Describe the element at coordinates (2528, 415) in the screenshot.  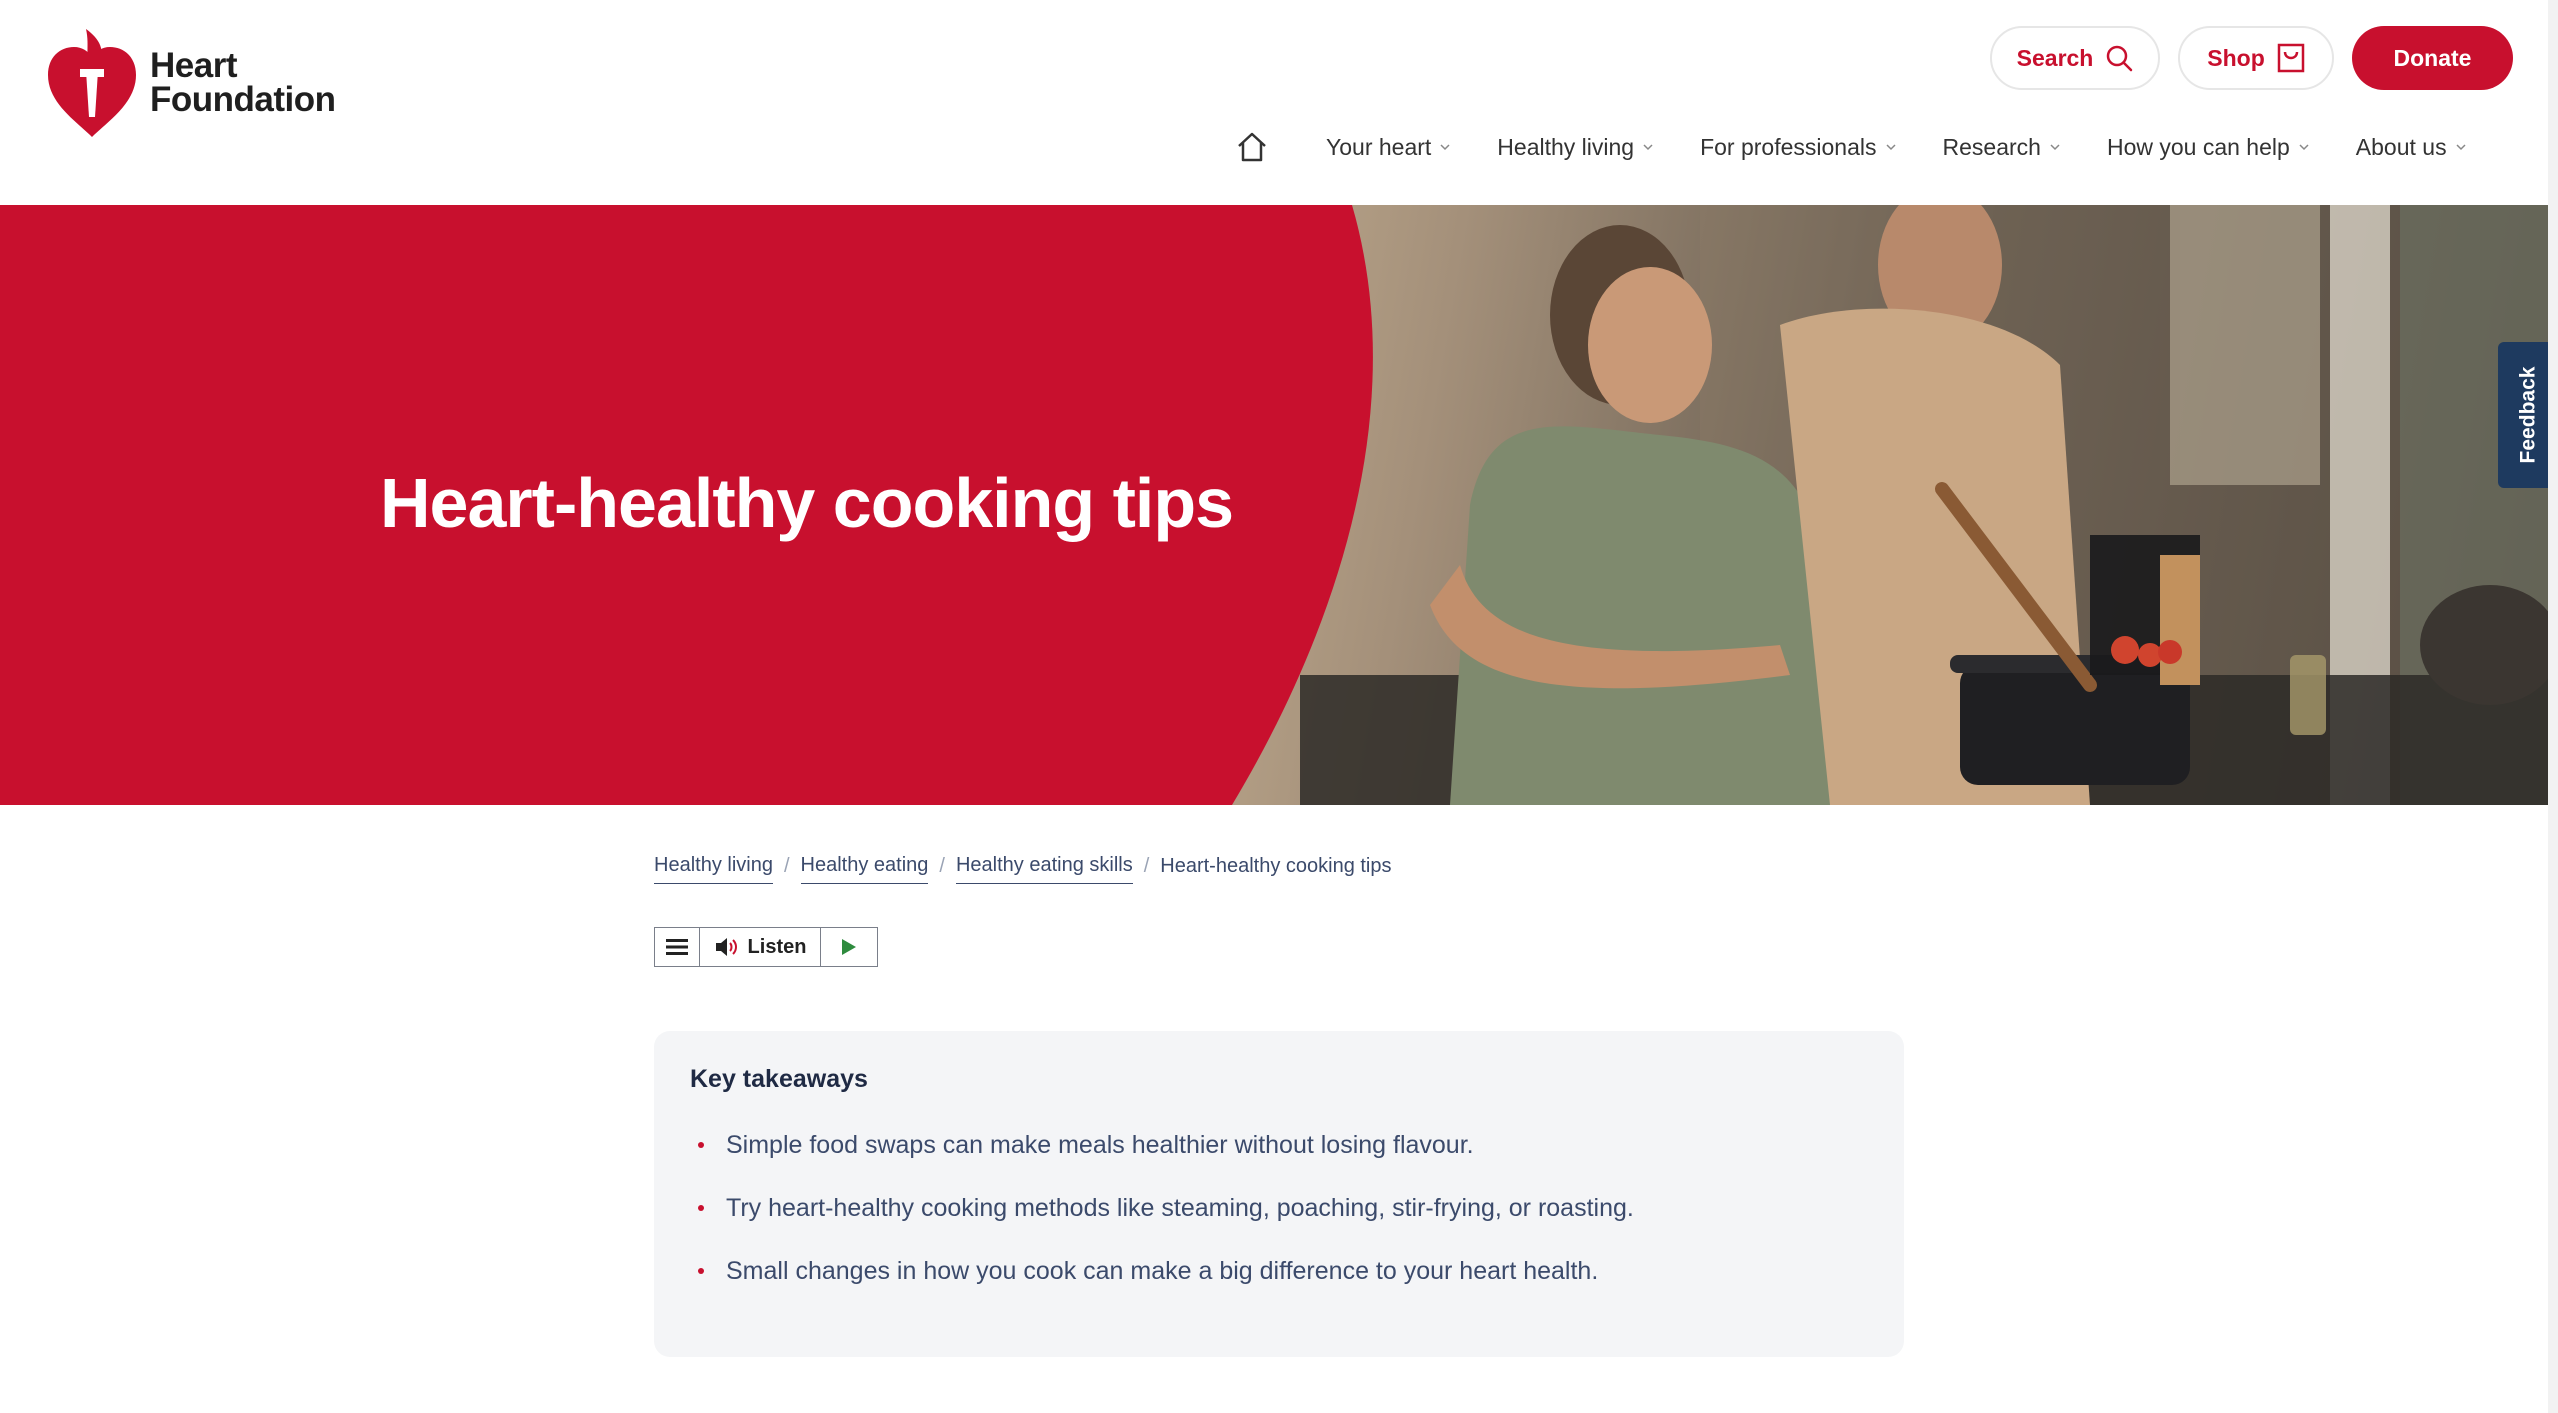
I see `feedback-tab-label: Feedback` at that location.